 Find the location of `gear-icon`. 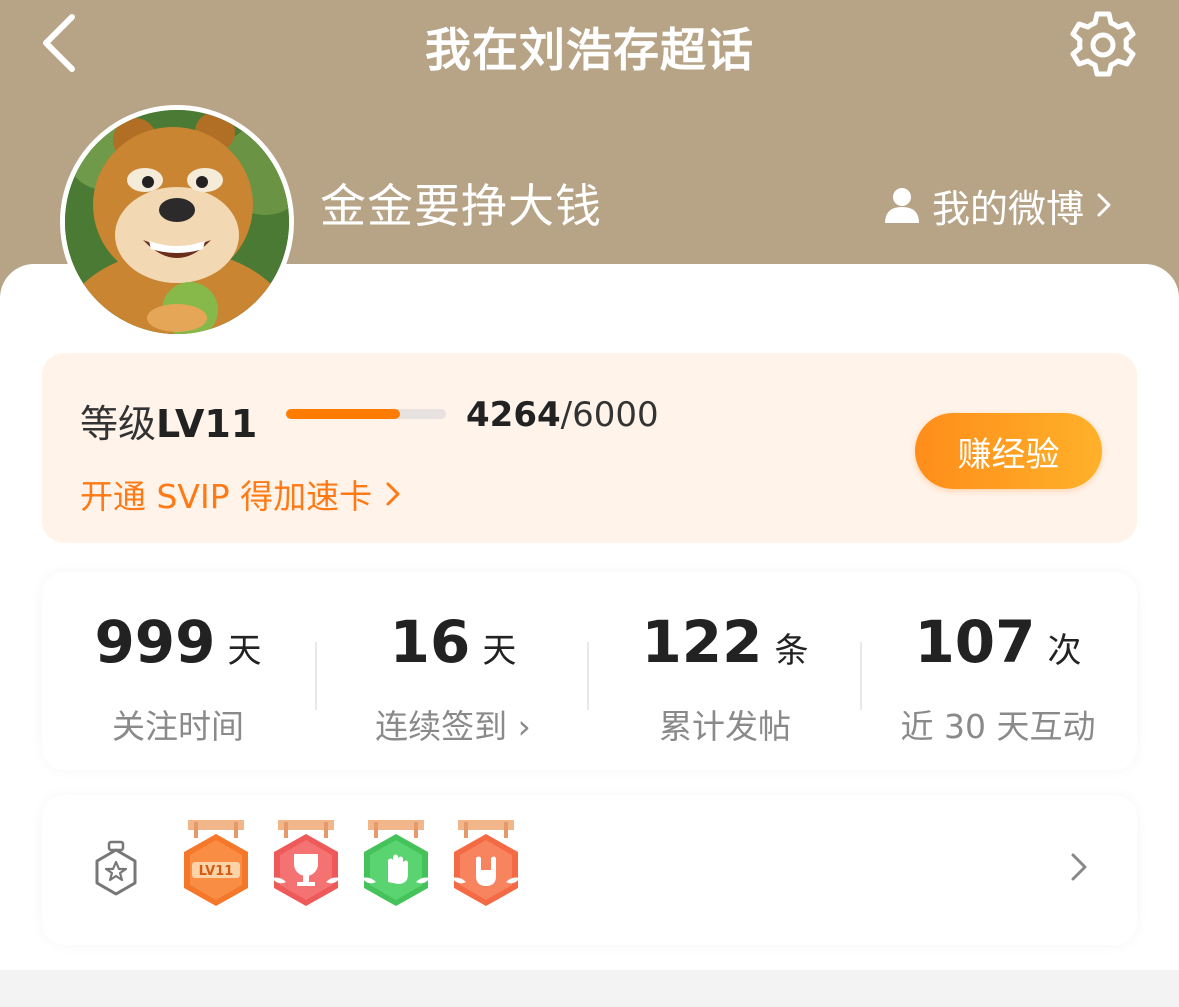

gear-icon is located at coordinates (1103, 44).